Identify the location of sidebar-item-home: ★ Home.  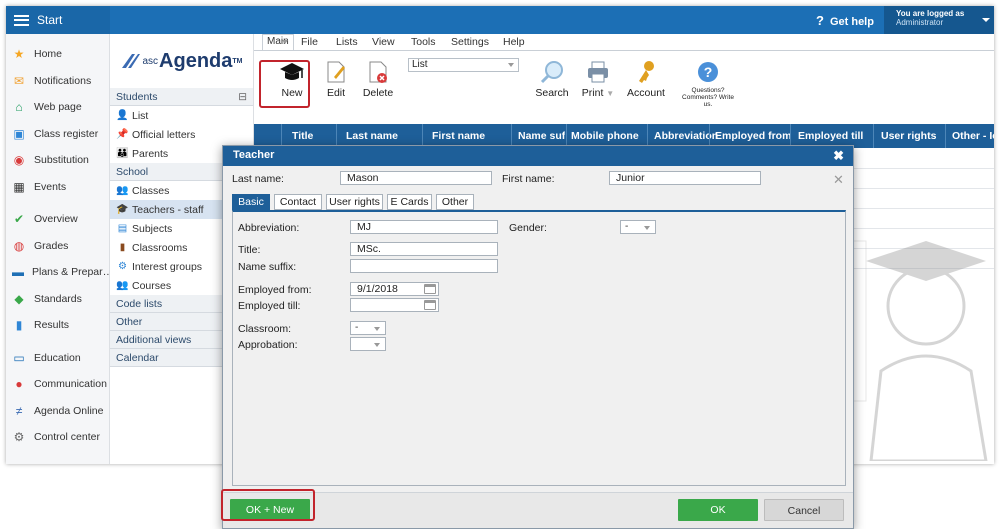
(57, 54).